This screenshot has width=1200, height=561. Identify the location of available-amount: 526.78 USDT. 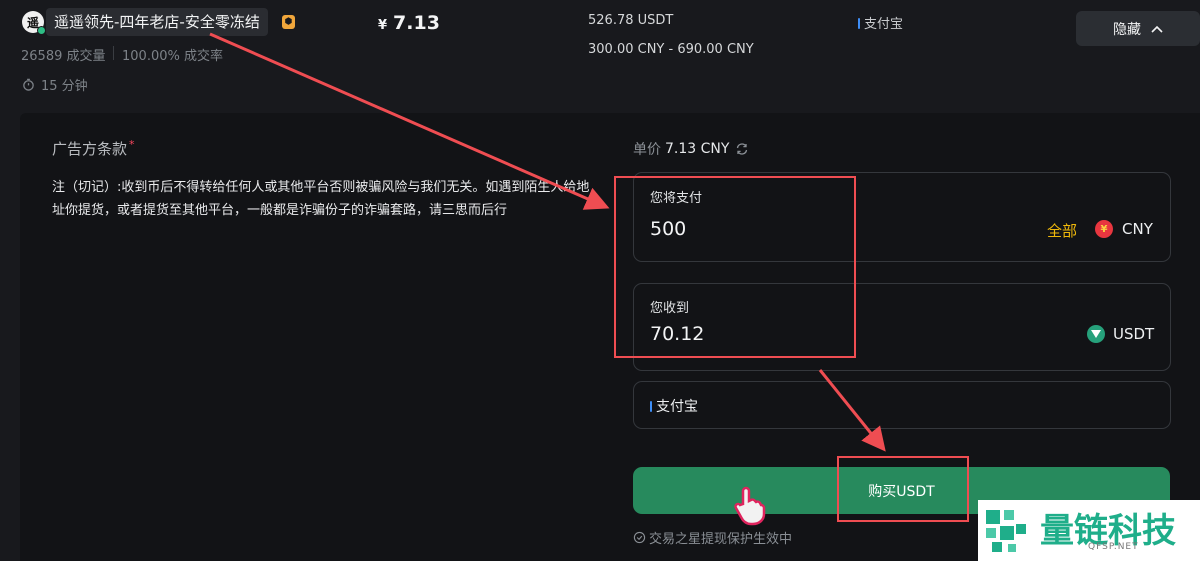
(631, 20).